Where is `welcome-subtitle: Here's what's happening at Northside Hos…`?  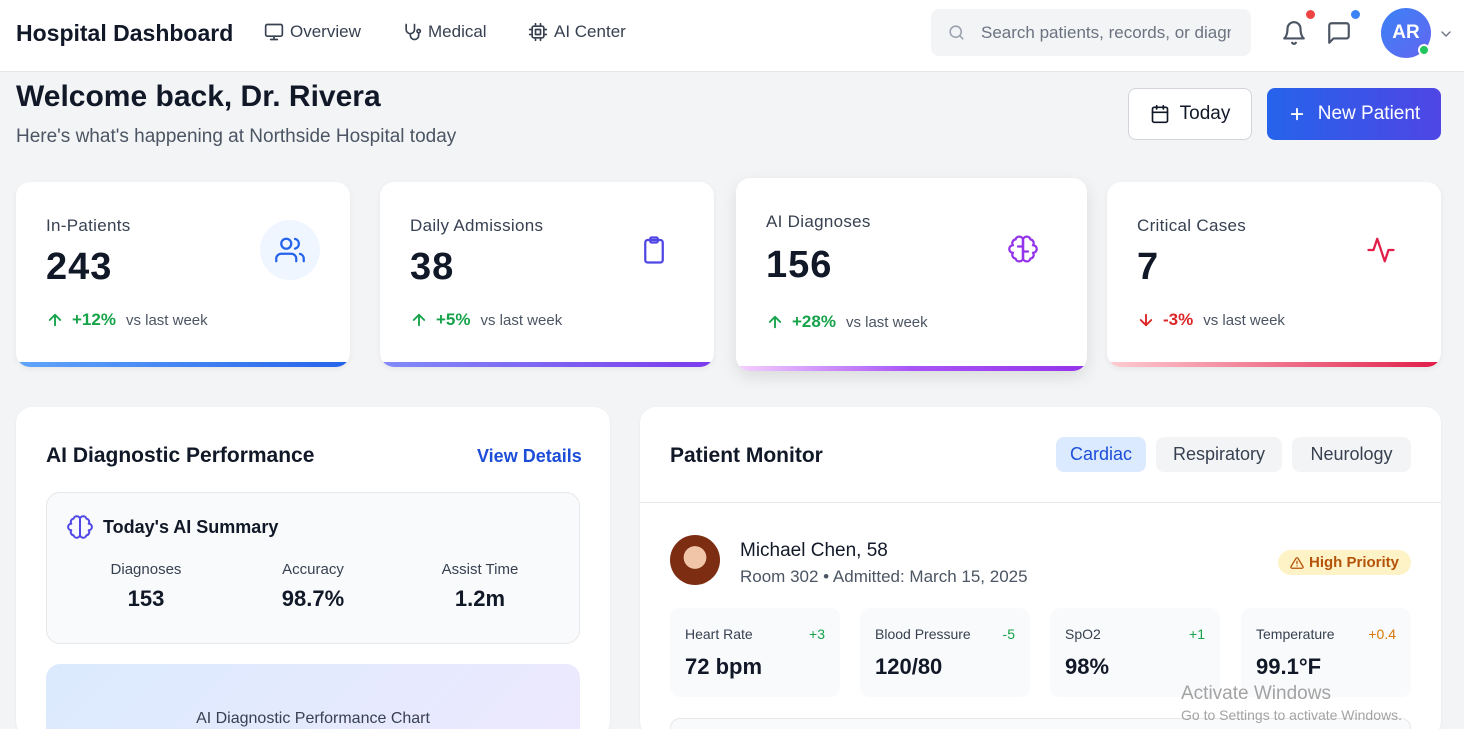
welcome-subtitle: Here's what's happening at Northside Hos… is located at coordinates (236, 136).